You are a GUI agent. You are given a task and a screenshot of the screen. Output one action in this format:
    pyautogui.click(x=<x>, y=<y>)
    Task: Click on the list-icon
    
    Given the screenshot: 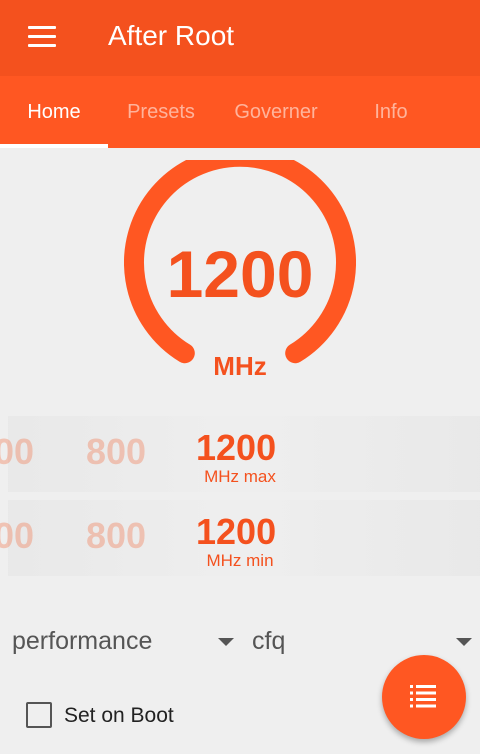 What is the action you would take?
    pyautogui.click(x=423, y=696)
    